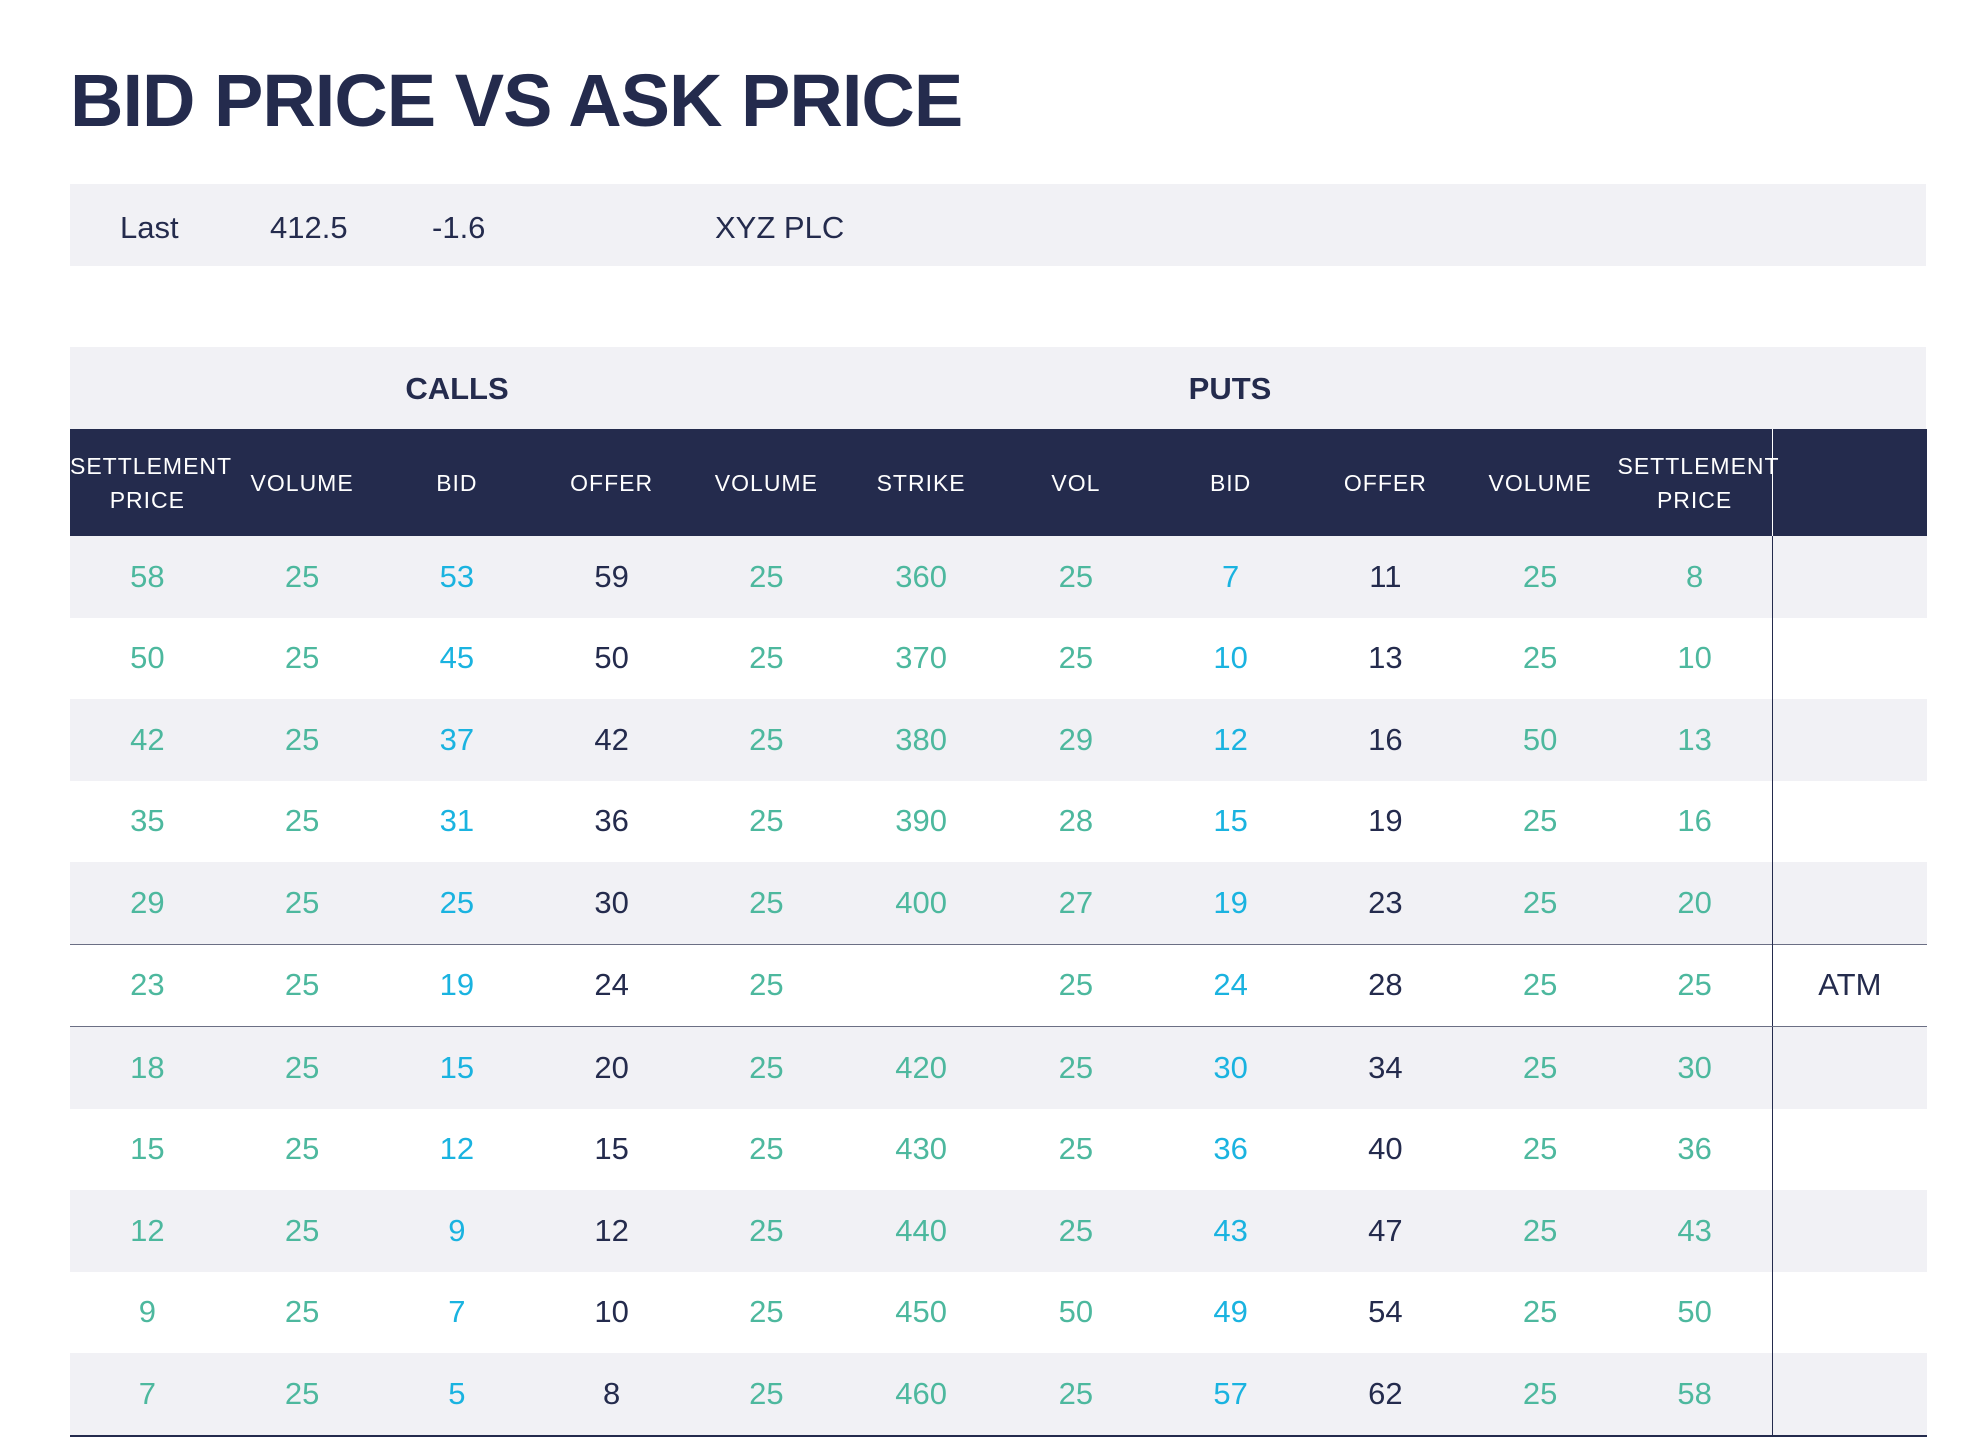 The width and height of the screenshot is (1978, 1454). I want to click on table-row: 29 25 25 30 25 400 27 19 23 25 20, so click(998, 903).